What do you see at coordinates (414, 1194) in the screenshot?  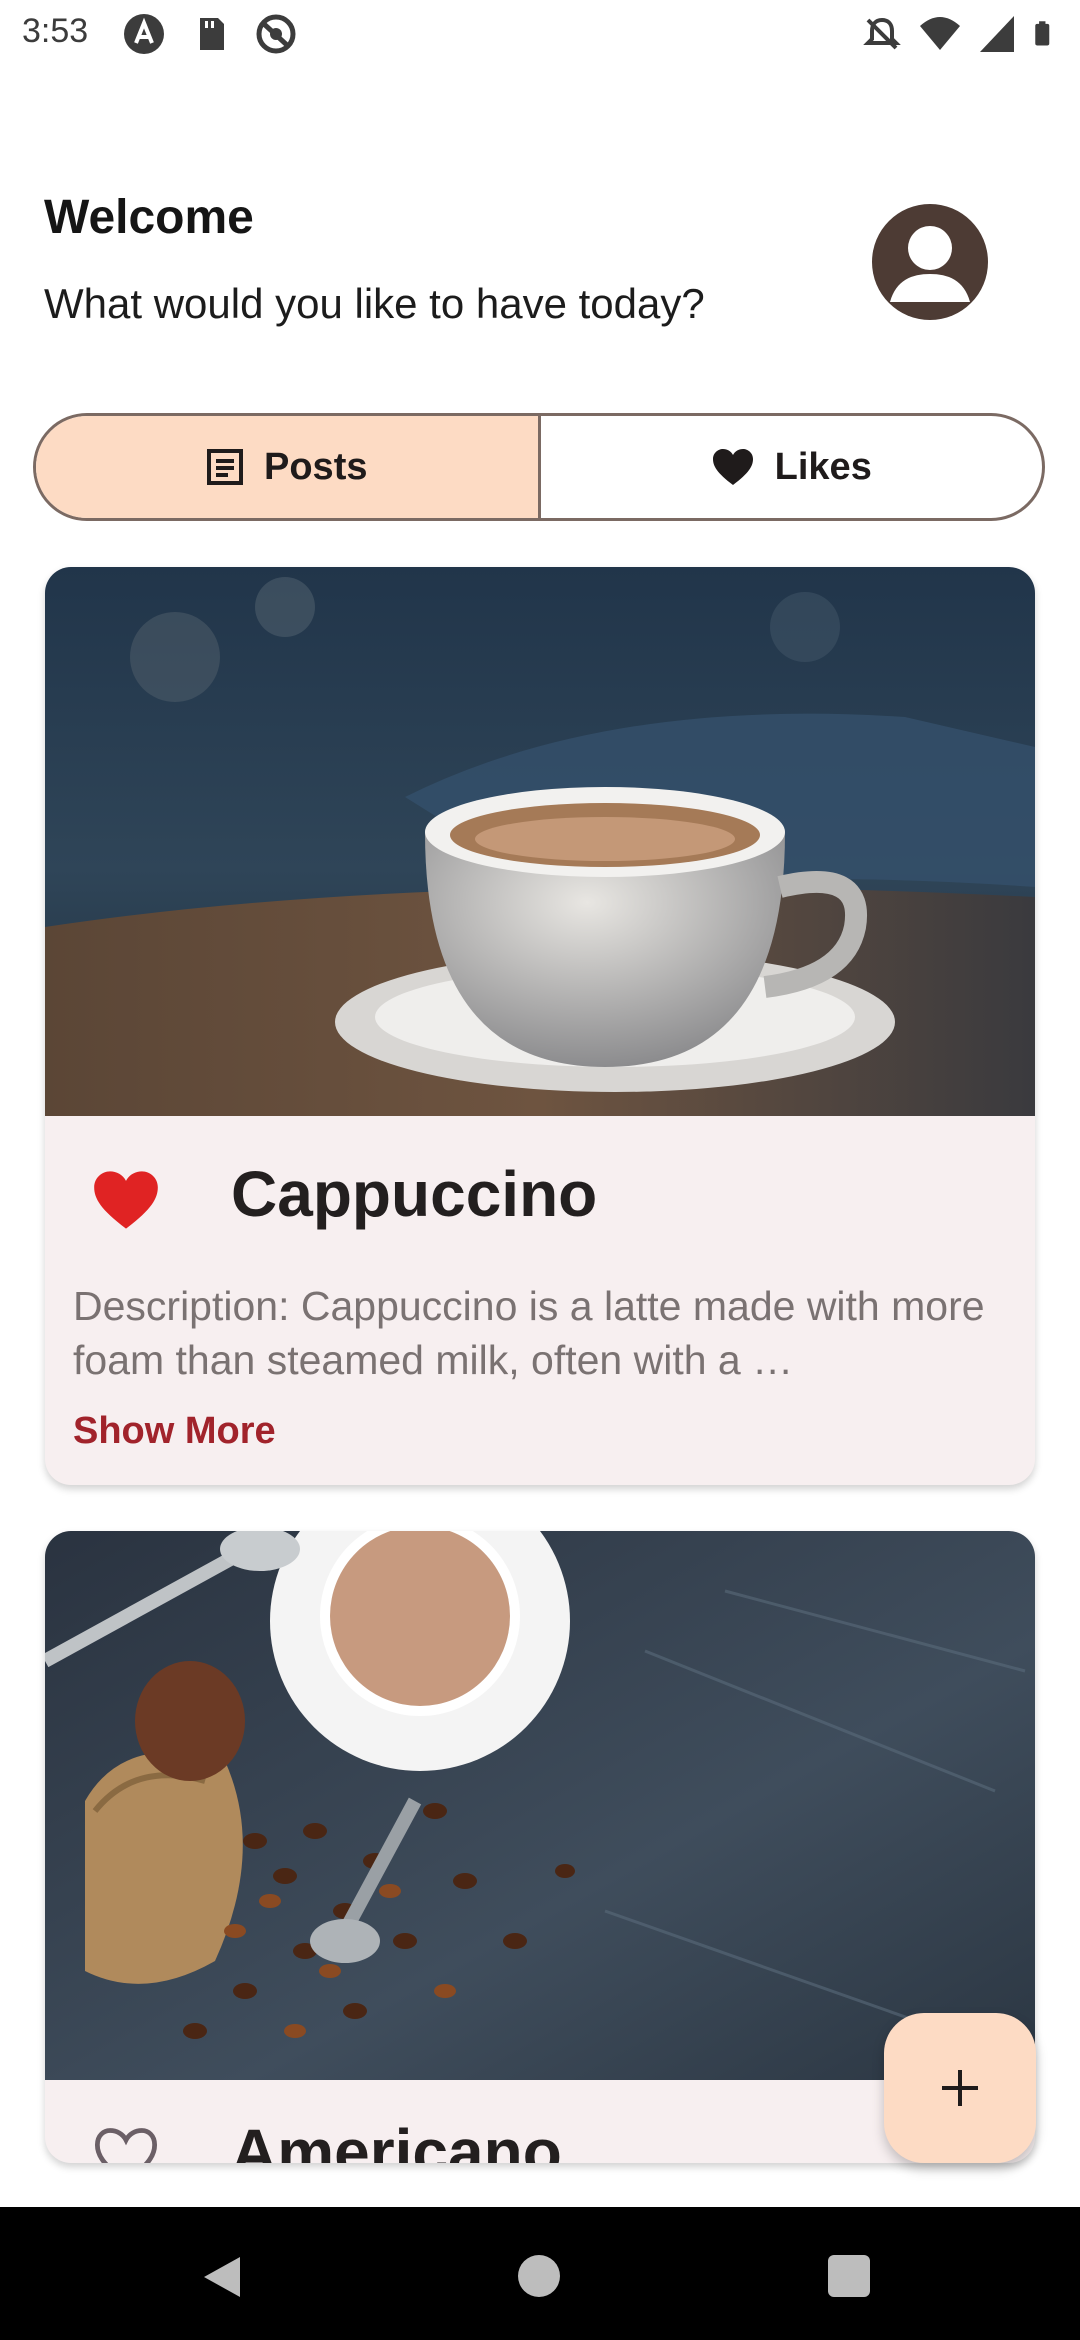 I see `post-title: Cappuccino` at bounding box center [414, 1194].